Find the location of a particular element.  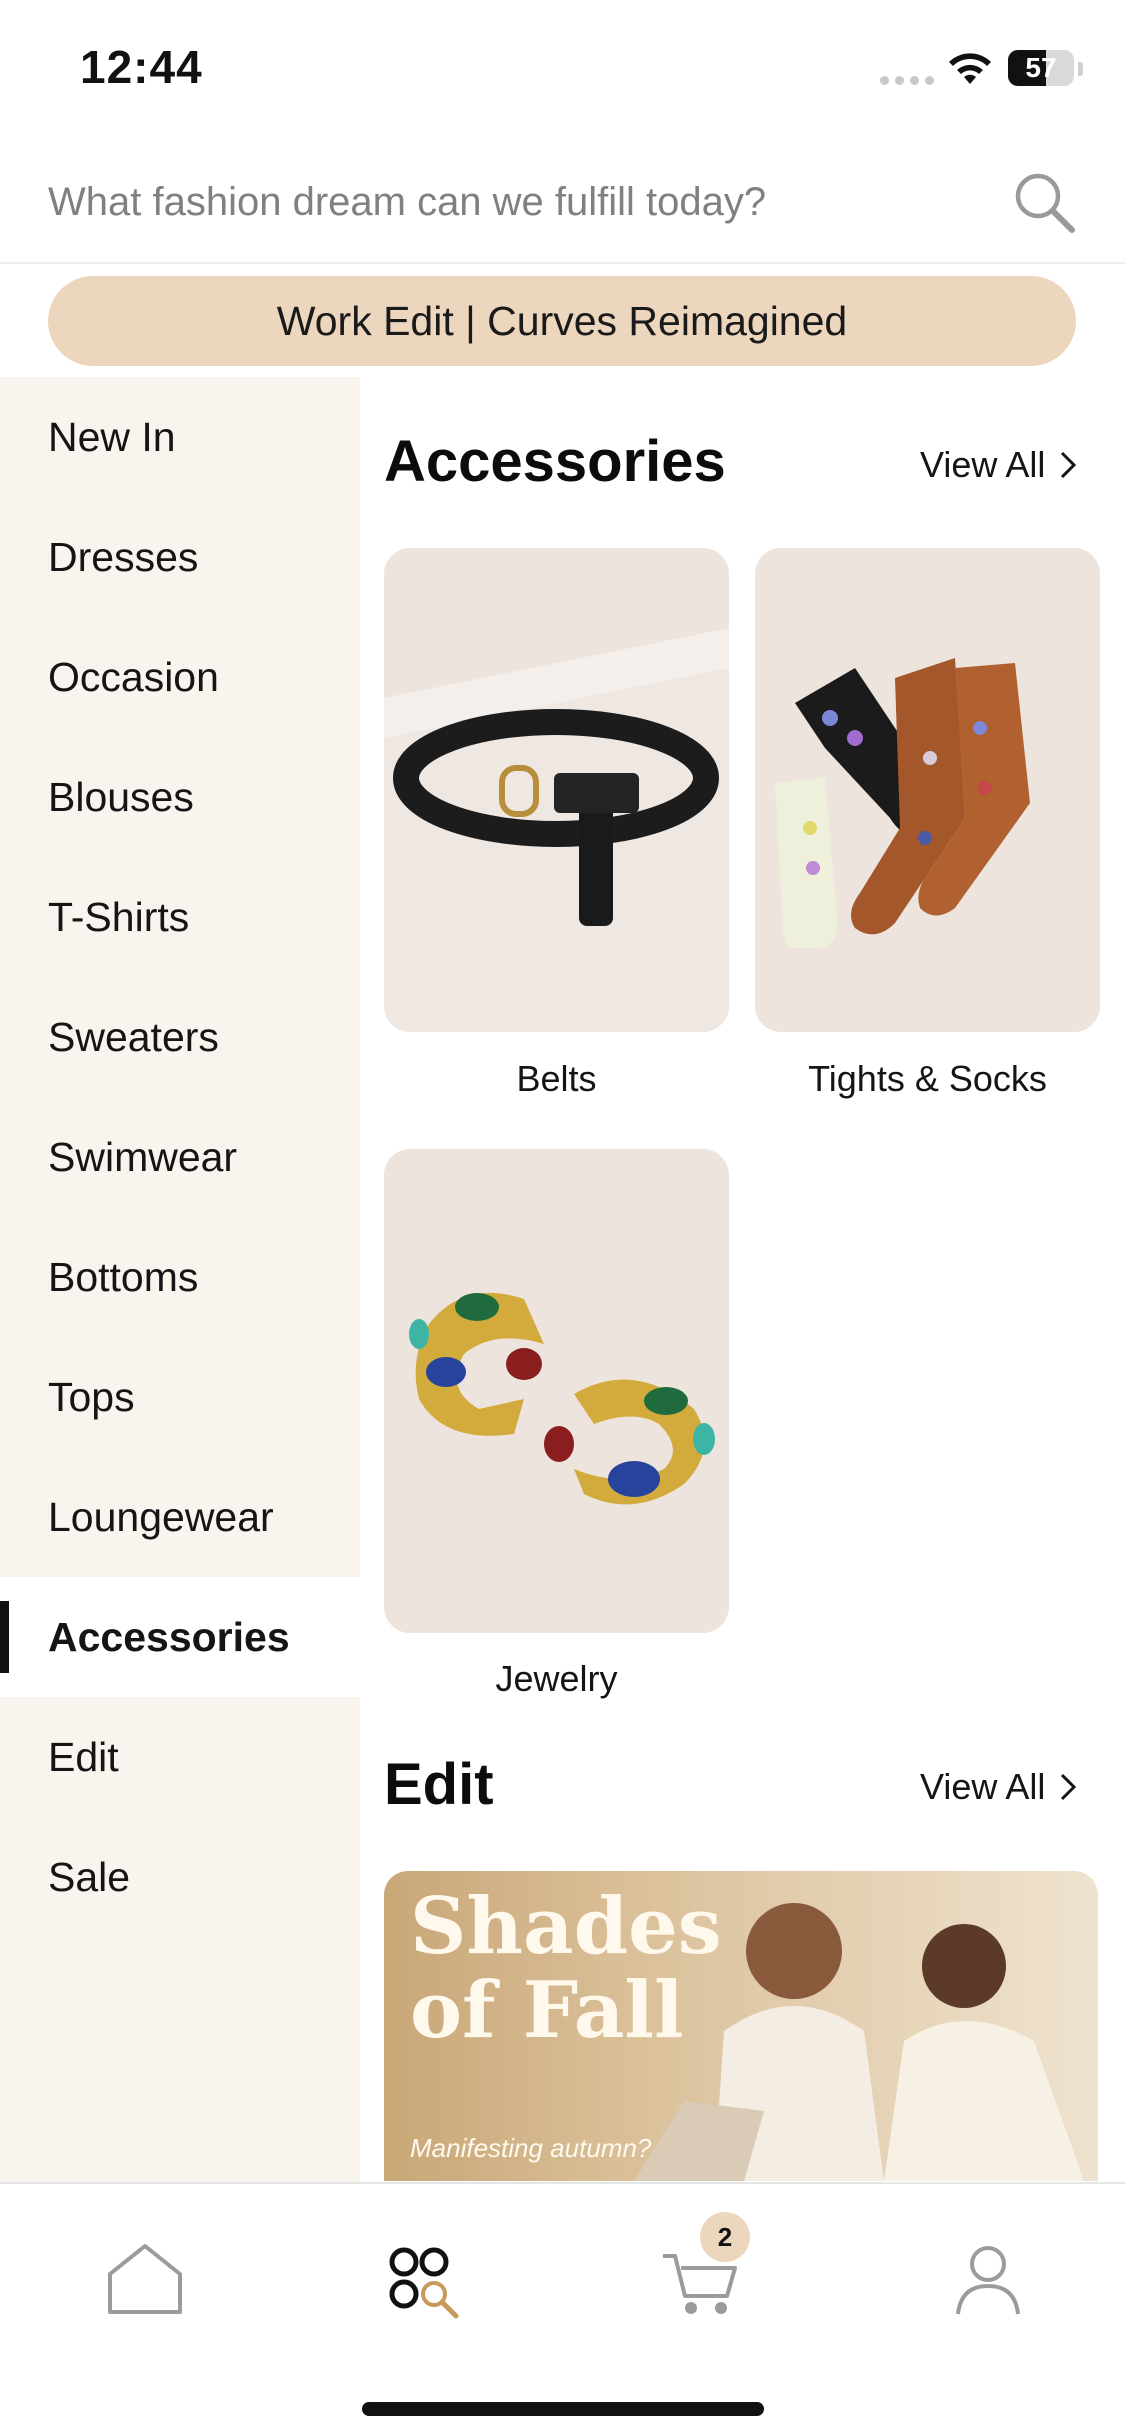

floral-socks-image is located at coordinates (902, 803).